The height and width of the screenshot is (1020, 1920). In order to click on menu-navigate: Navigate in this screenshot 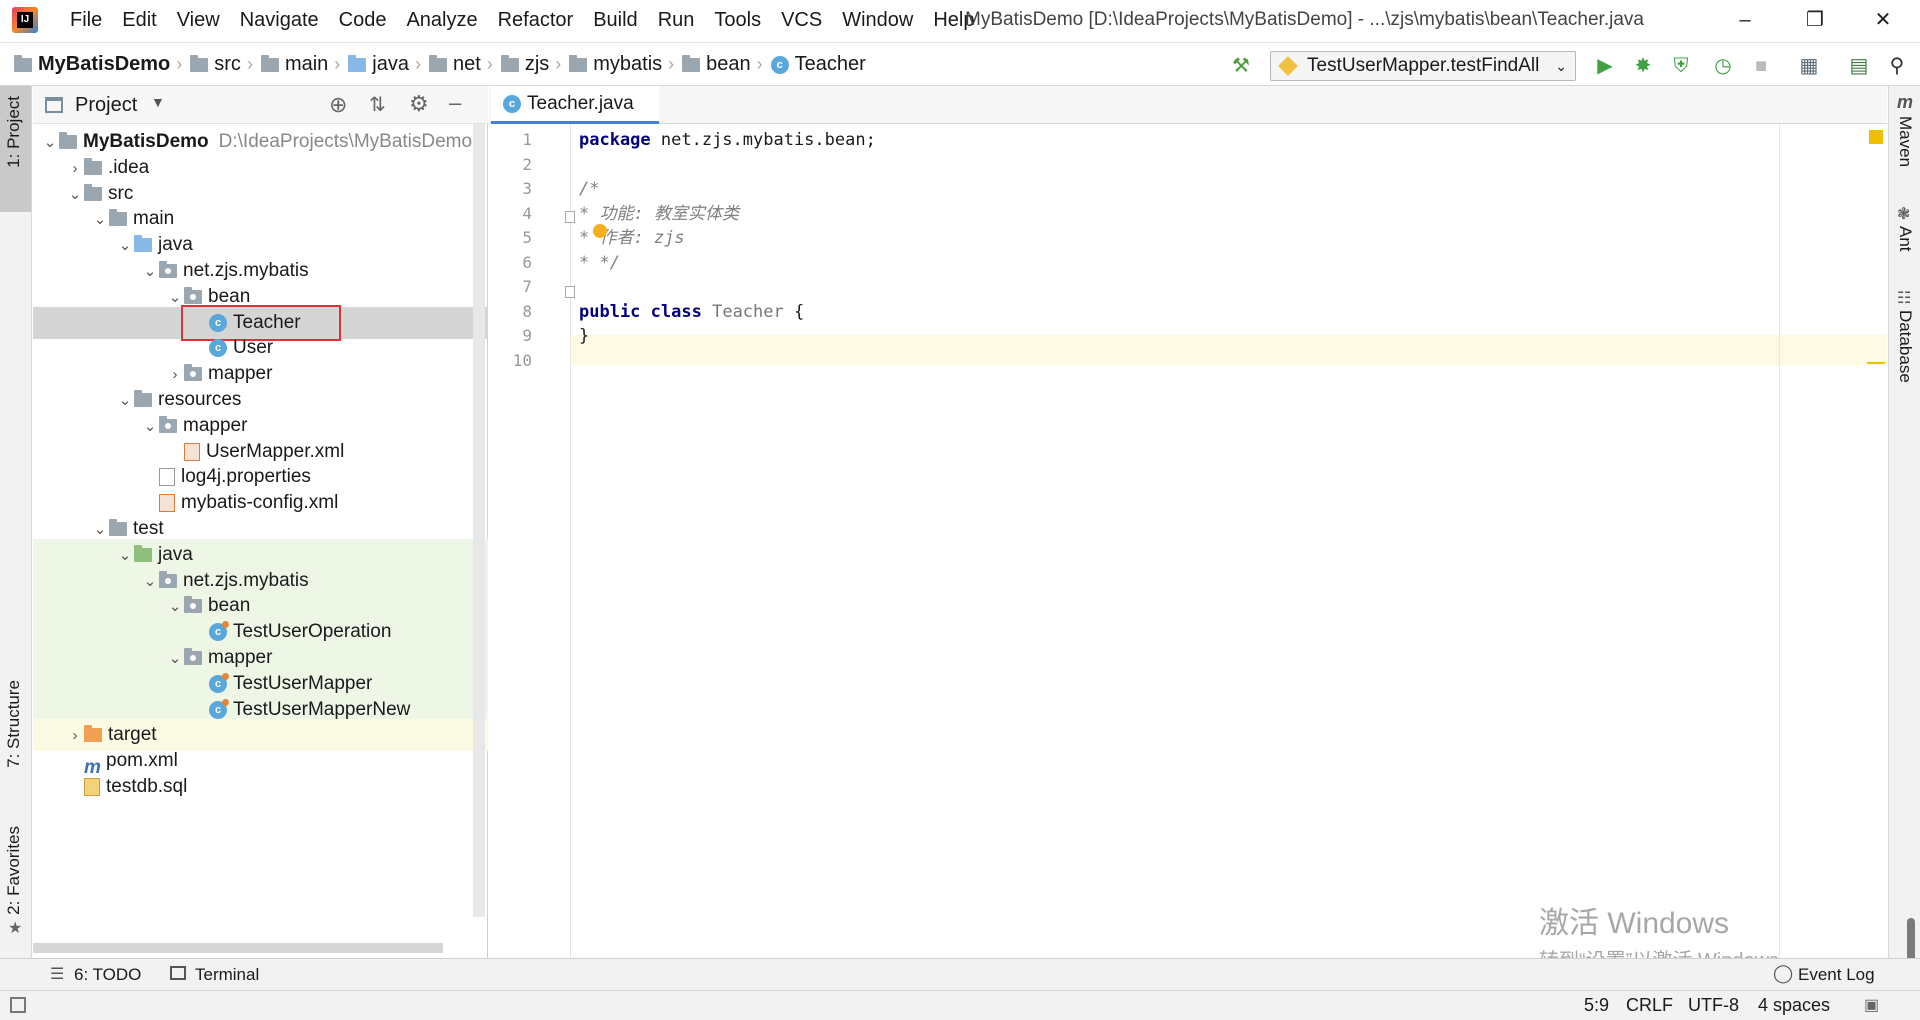, I will do `click(279, 20)`.